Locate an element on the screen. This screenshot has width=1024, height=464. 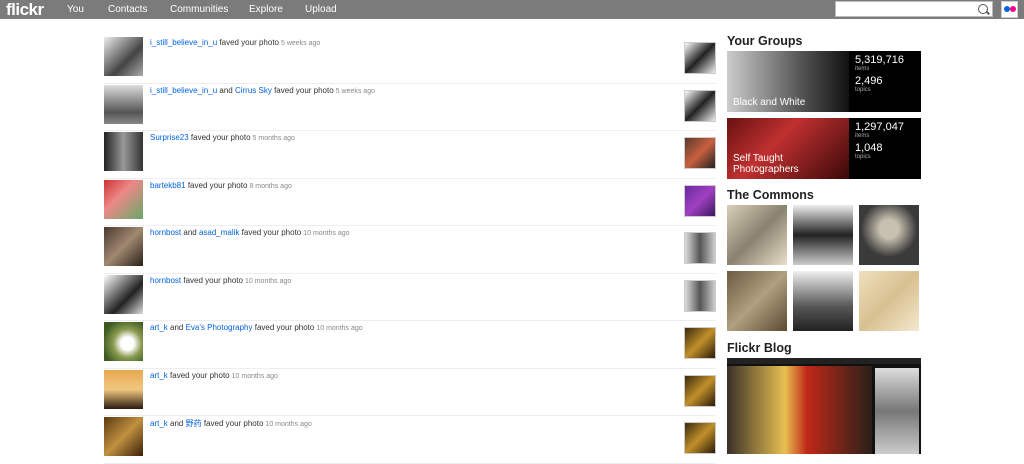
activity-time: 8 months ago is located at coordinates (270, 186).